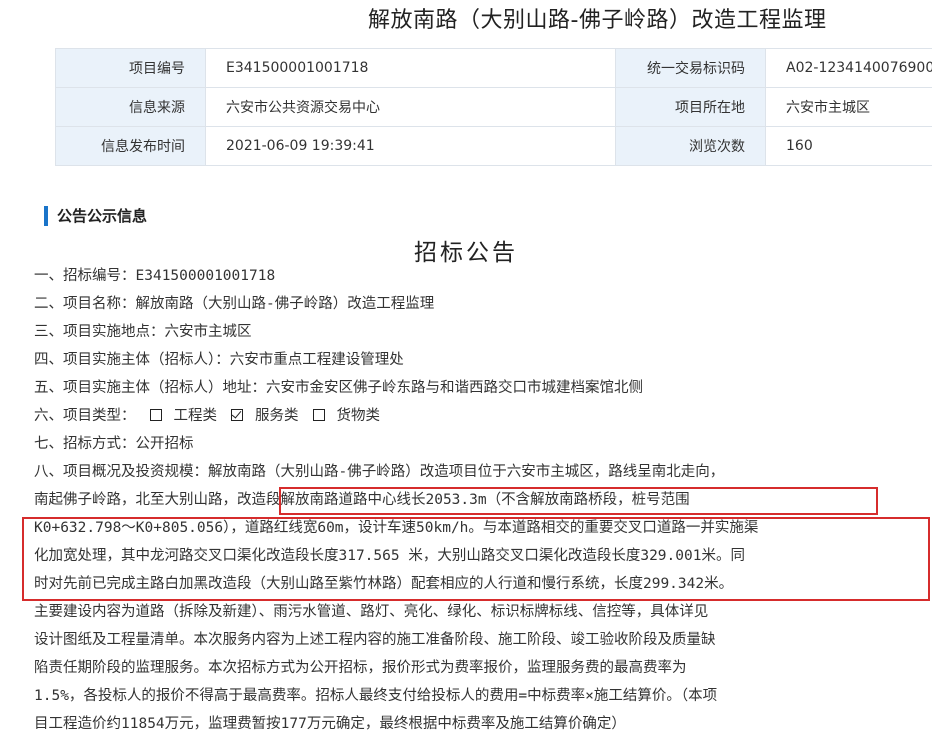 The width and height of the screenshot is (932, 741). What do you see at coordinates (410, 107) in the screenshot?
I see `source-value: 六安市公共资源交易中心` at bounding box center [410, 107].